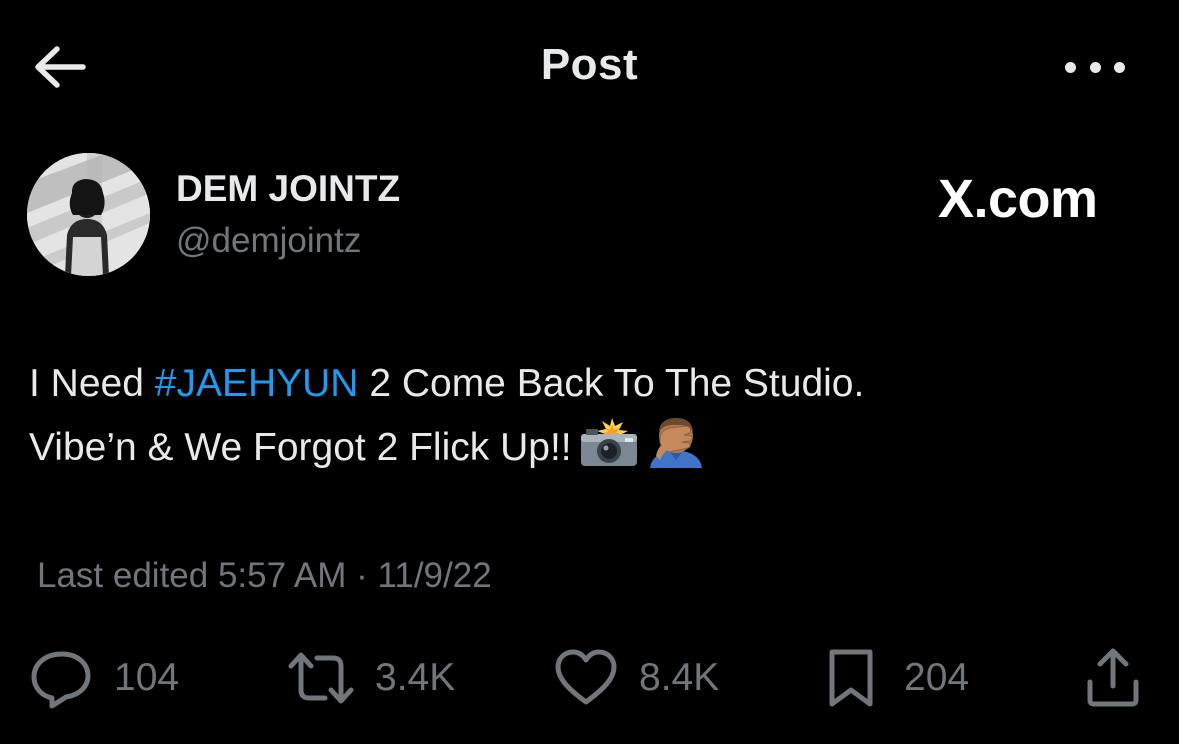  I want to click on reply-icon, so click(61, 680).